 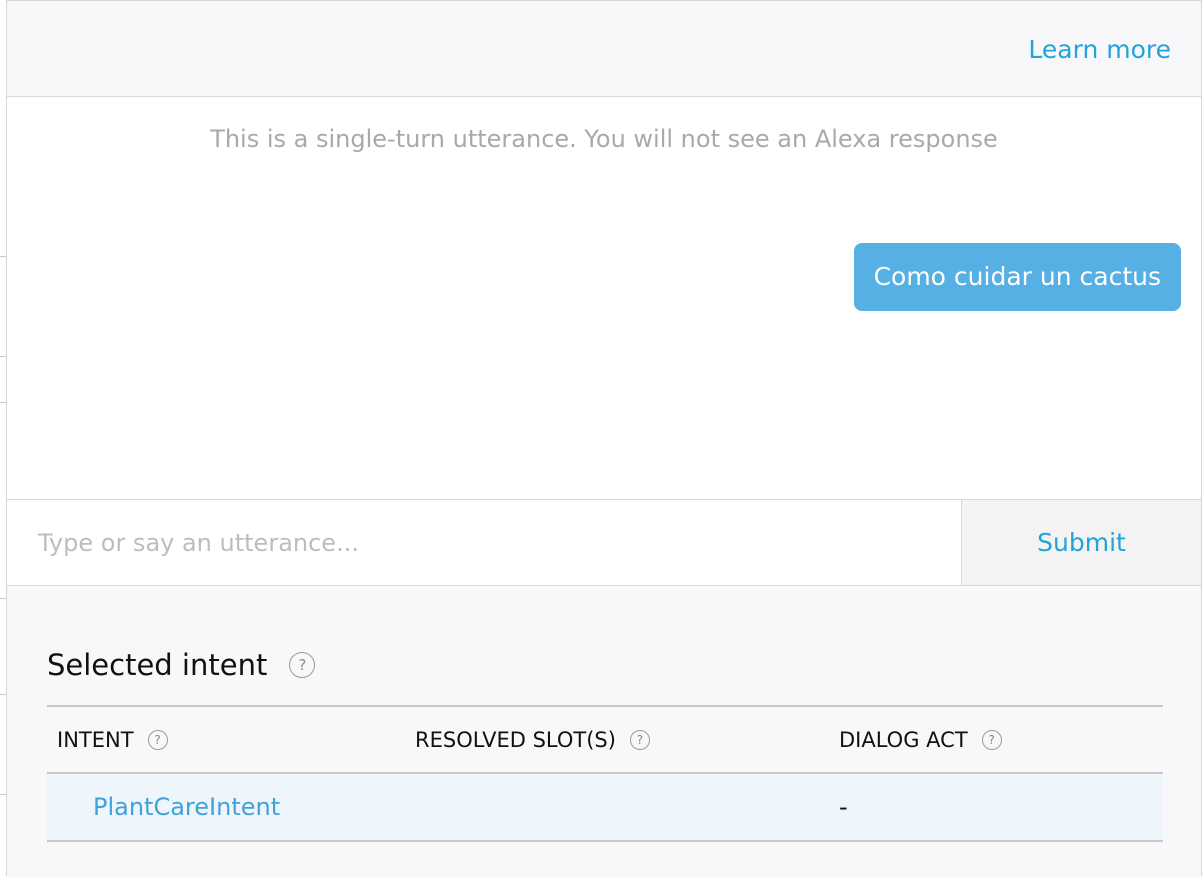 I want to click on column-header-label: INTENT, so click(x=95, y=739).